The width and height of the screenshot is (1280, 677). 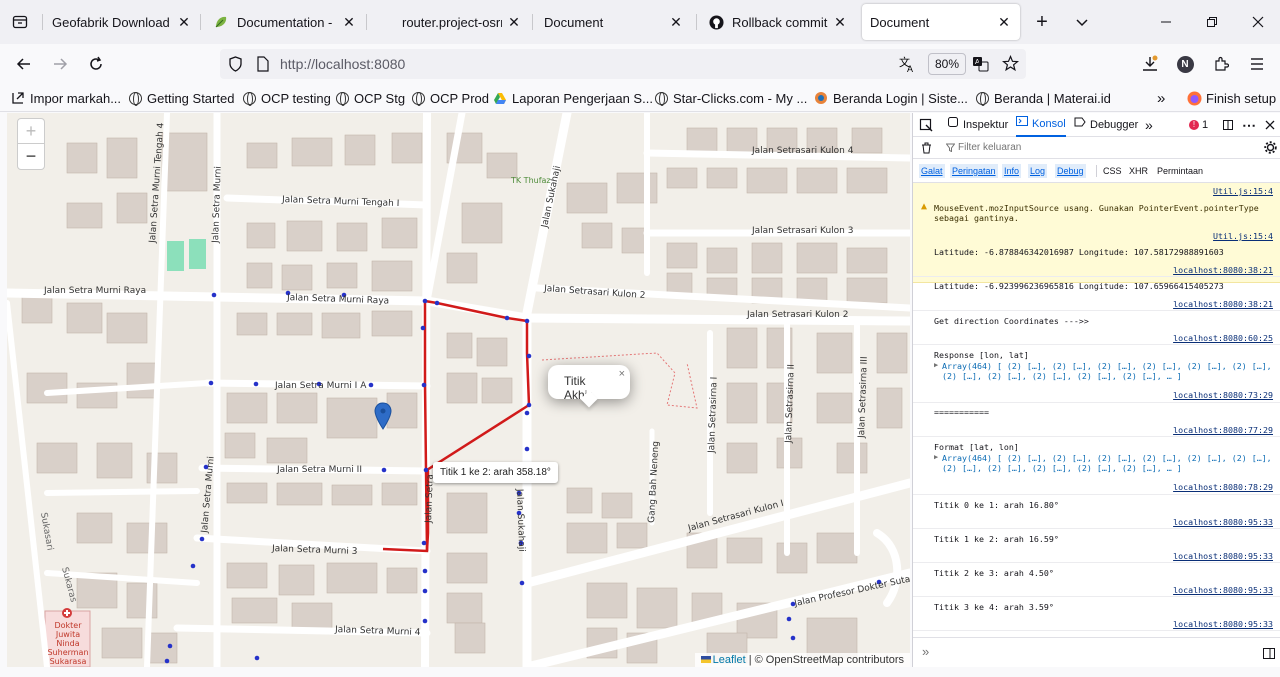 What do you see at coordinates (342, 64) in the screenshot?
I see `url-text: http://localhost:8080` at bounding box center [342, 64].